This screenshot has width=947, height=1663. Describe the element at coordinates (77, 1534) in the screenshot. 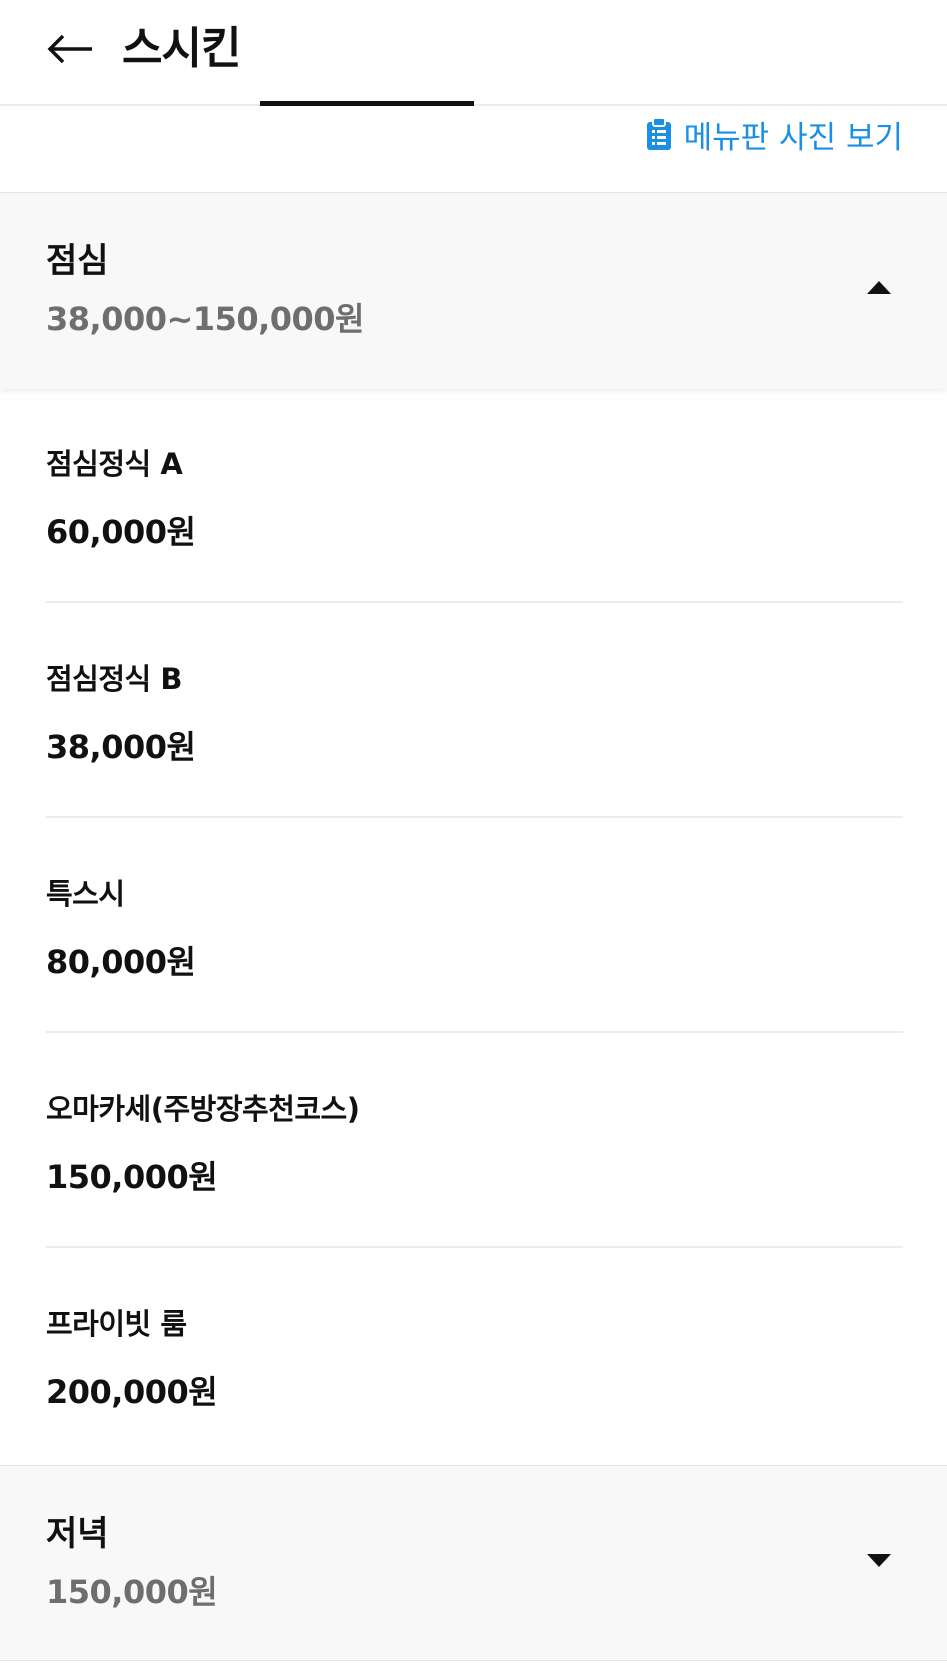

I see `section-name: 저녁` at that location.